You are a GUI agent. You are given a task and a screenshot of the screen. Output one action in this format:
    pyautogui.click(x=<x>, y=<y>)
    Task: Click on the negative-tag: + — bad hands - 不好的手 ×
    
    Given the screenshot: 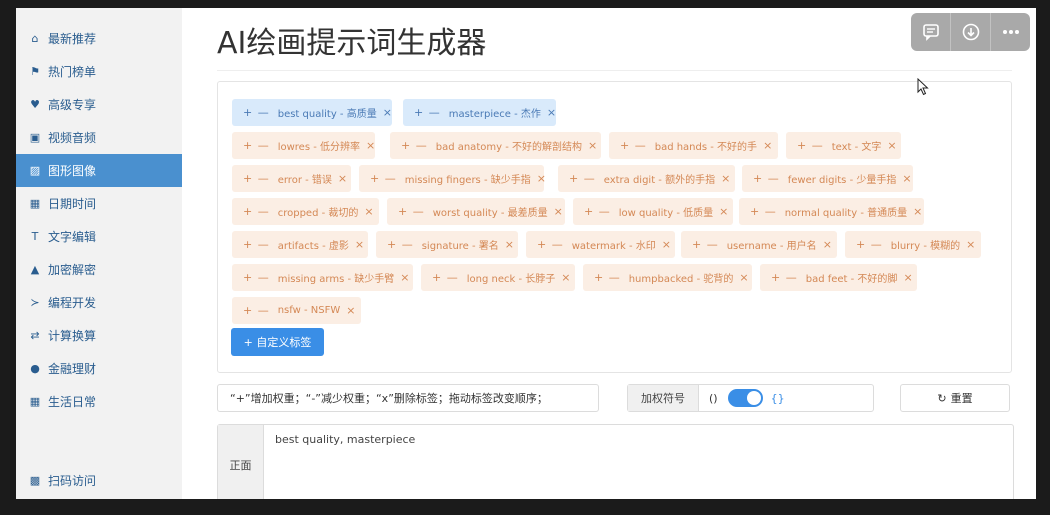 What is the action you would take?
    pyautogui.click(x=693, y=145)
    